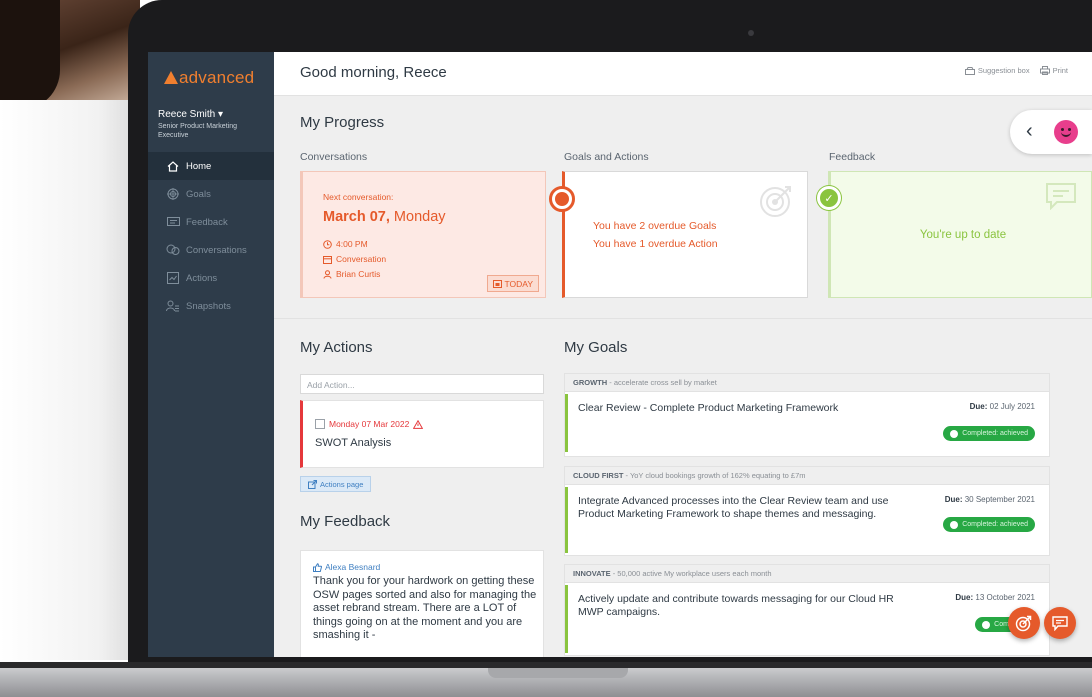 This screenshot has width=1092, height=697. I want to click on actions-icon, so click(173, 278).